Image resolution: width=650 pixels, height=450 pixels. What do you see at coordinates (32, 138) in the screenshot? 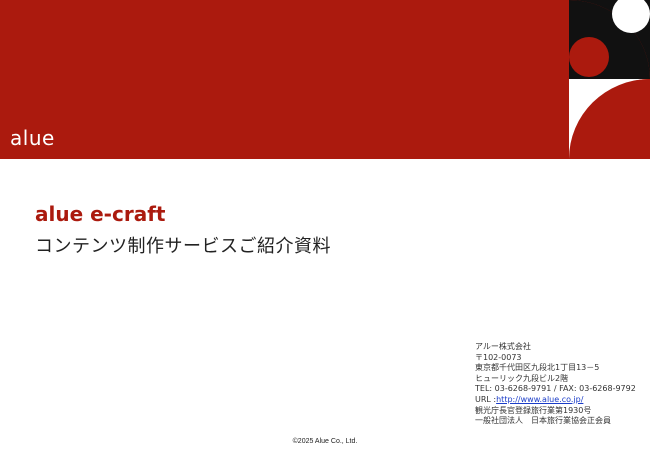
I see `alue-logo: alue` at bounding box center [32, 138].